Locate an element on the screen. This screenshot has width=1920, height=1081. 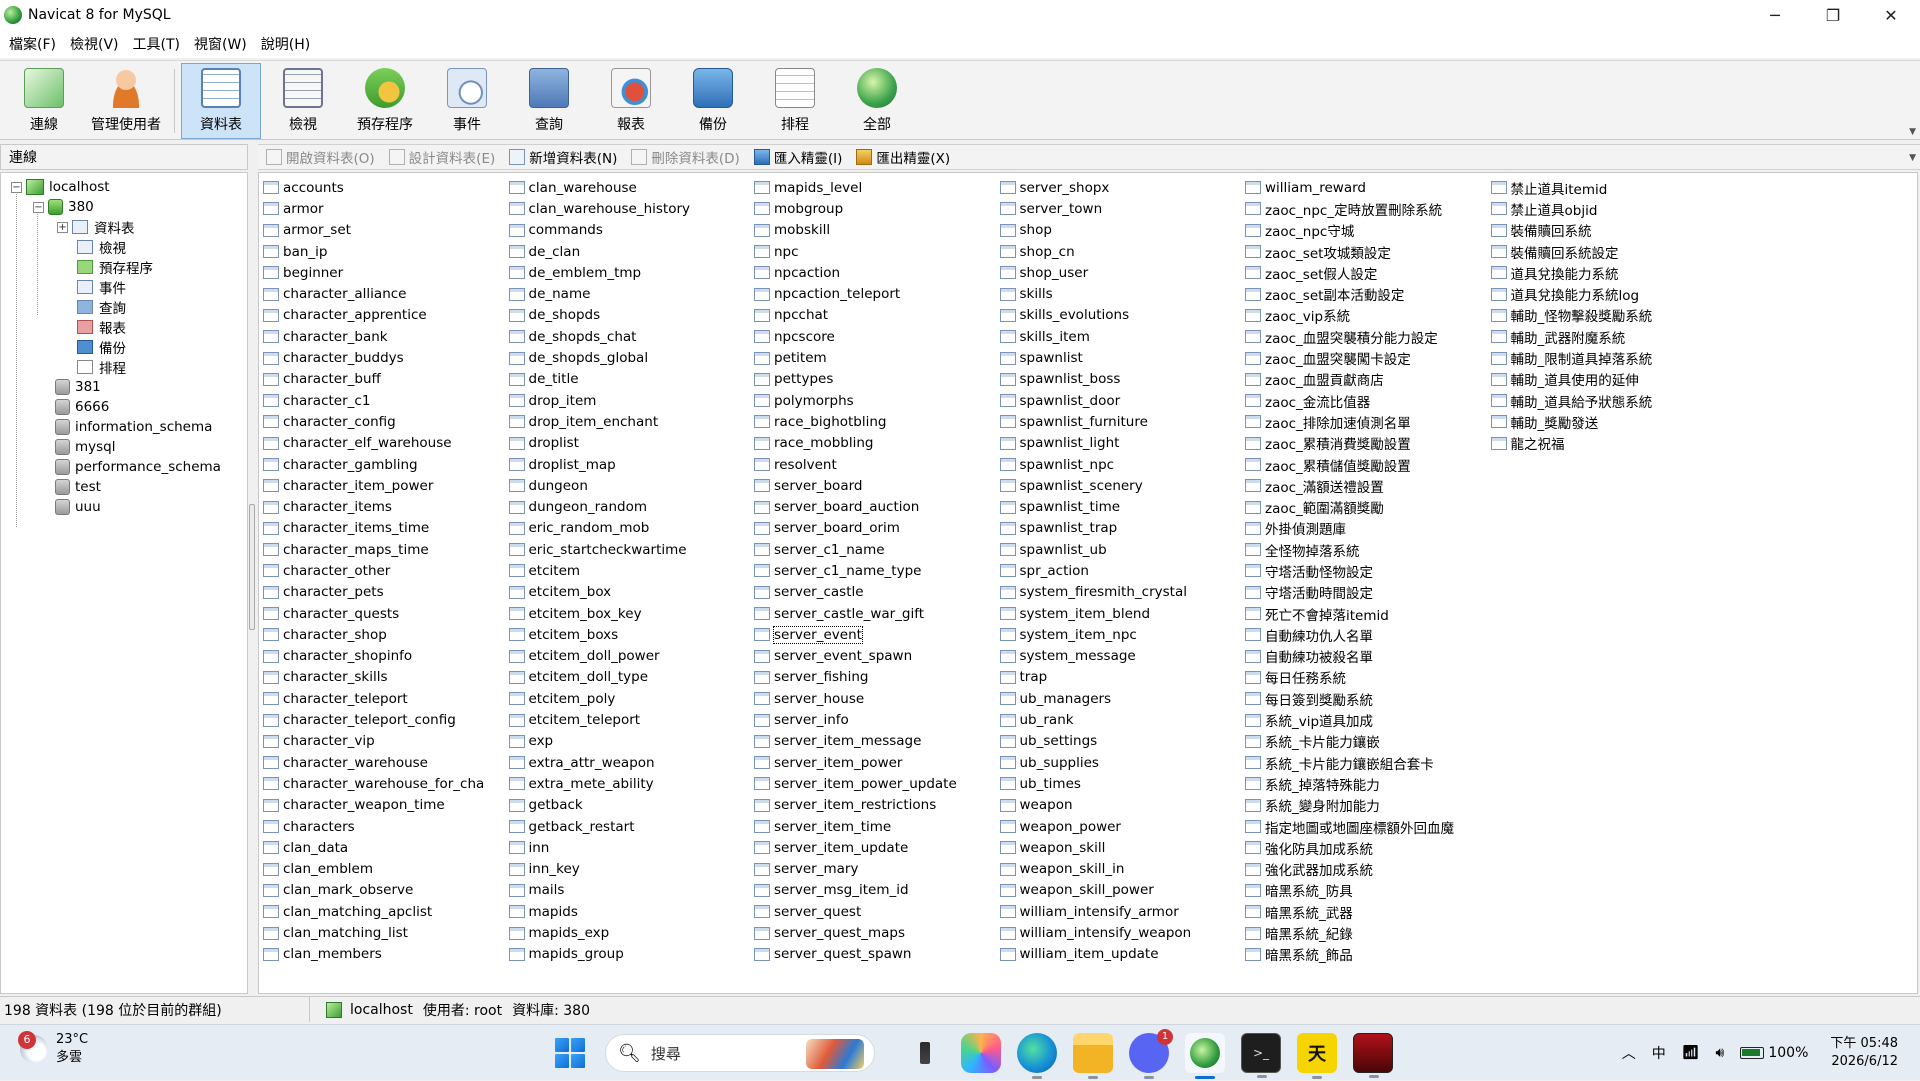
table-item: zaoc_vip系統 is located at coordinates (1349, 315).